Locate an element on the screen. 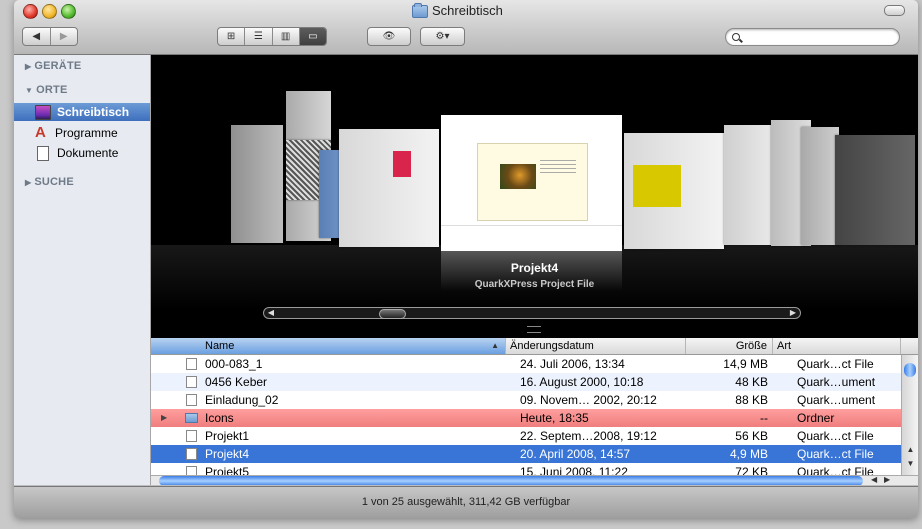 The width and height of the screenshot is (922, 529). action-menu-button: ⚙▾ is located at coordinates (442, 36).